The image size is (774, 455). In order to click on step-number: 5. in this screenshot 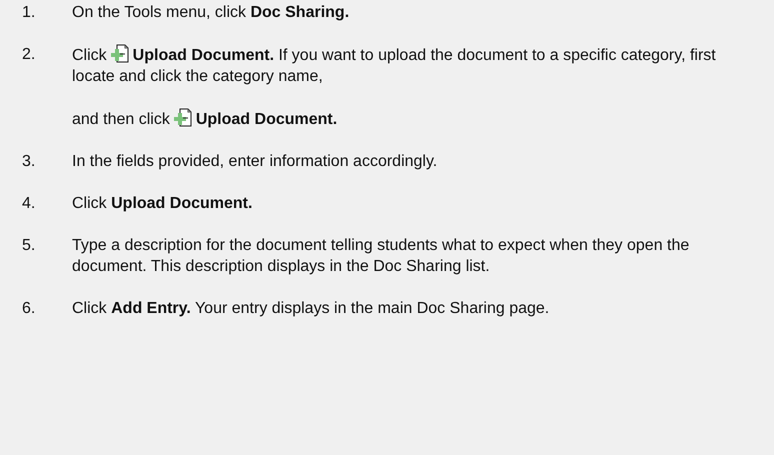, I will do `click(29, 246)`.